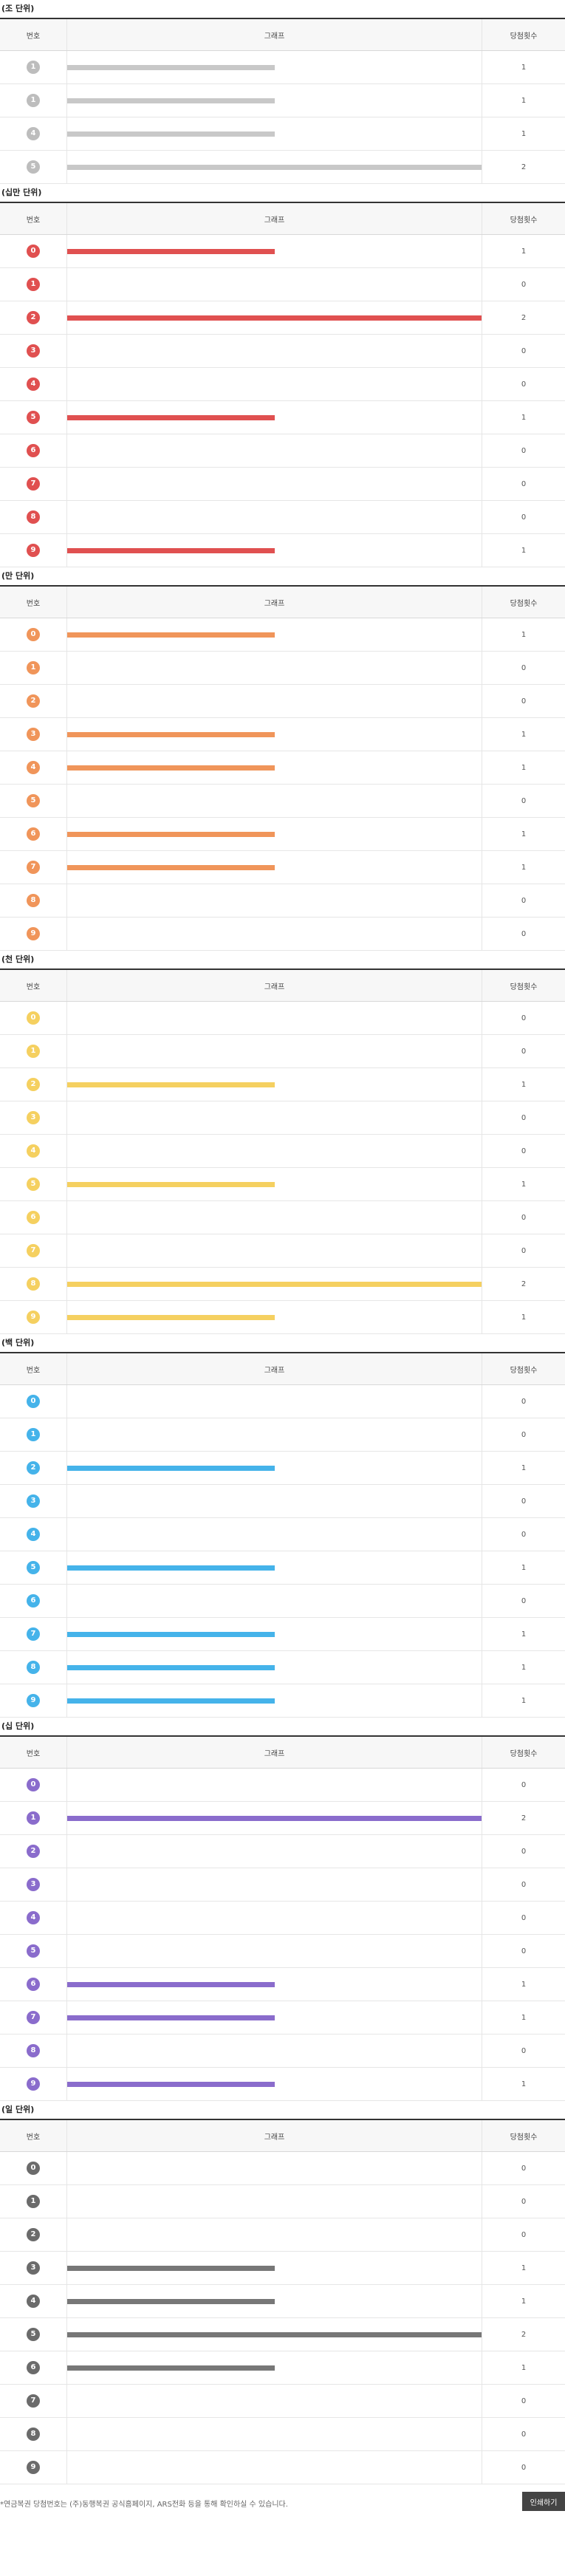 This screenshot has height=2576, width=565. I want to click on number-ball: 1, so click(34, 1435).